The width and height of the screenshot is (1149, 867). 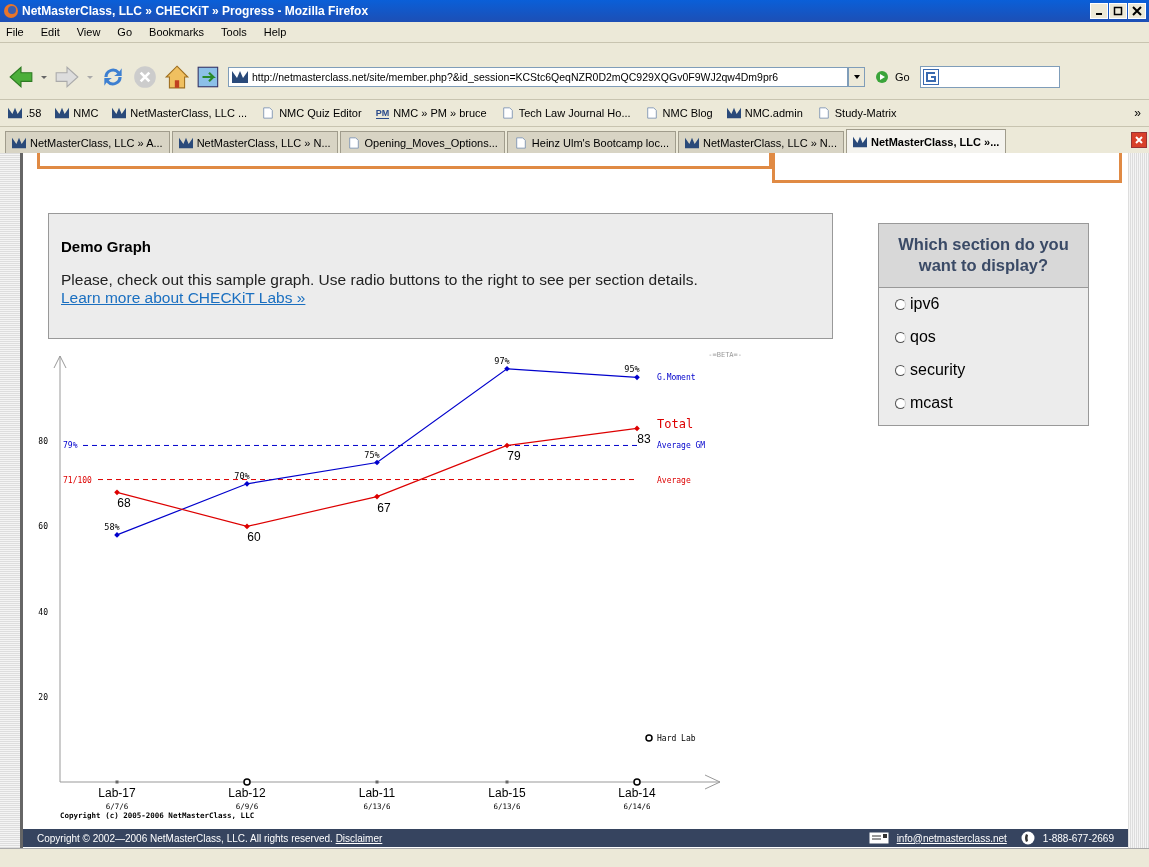 I want to click on phone-icon, so click(x=1027, y=838).